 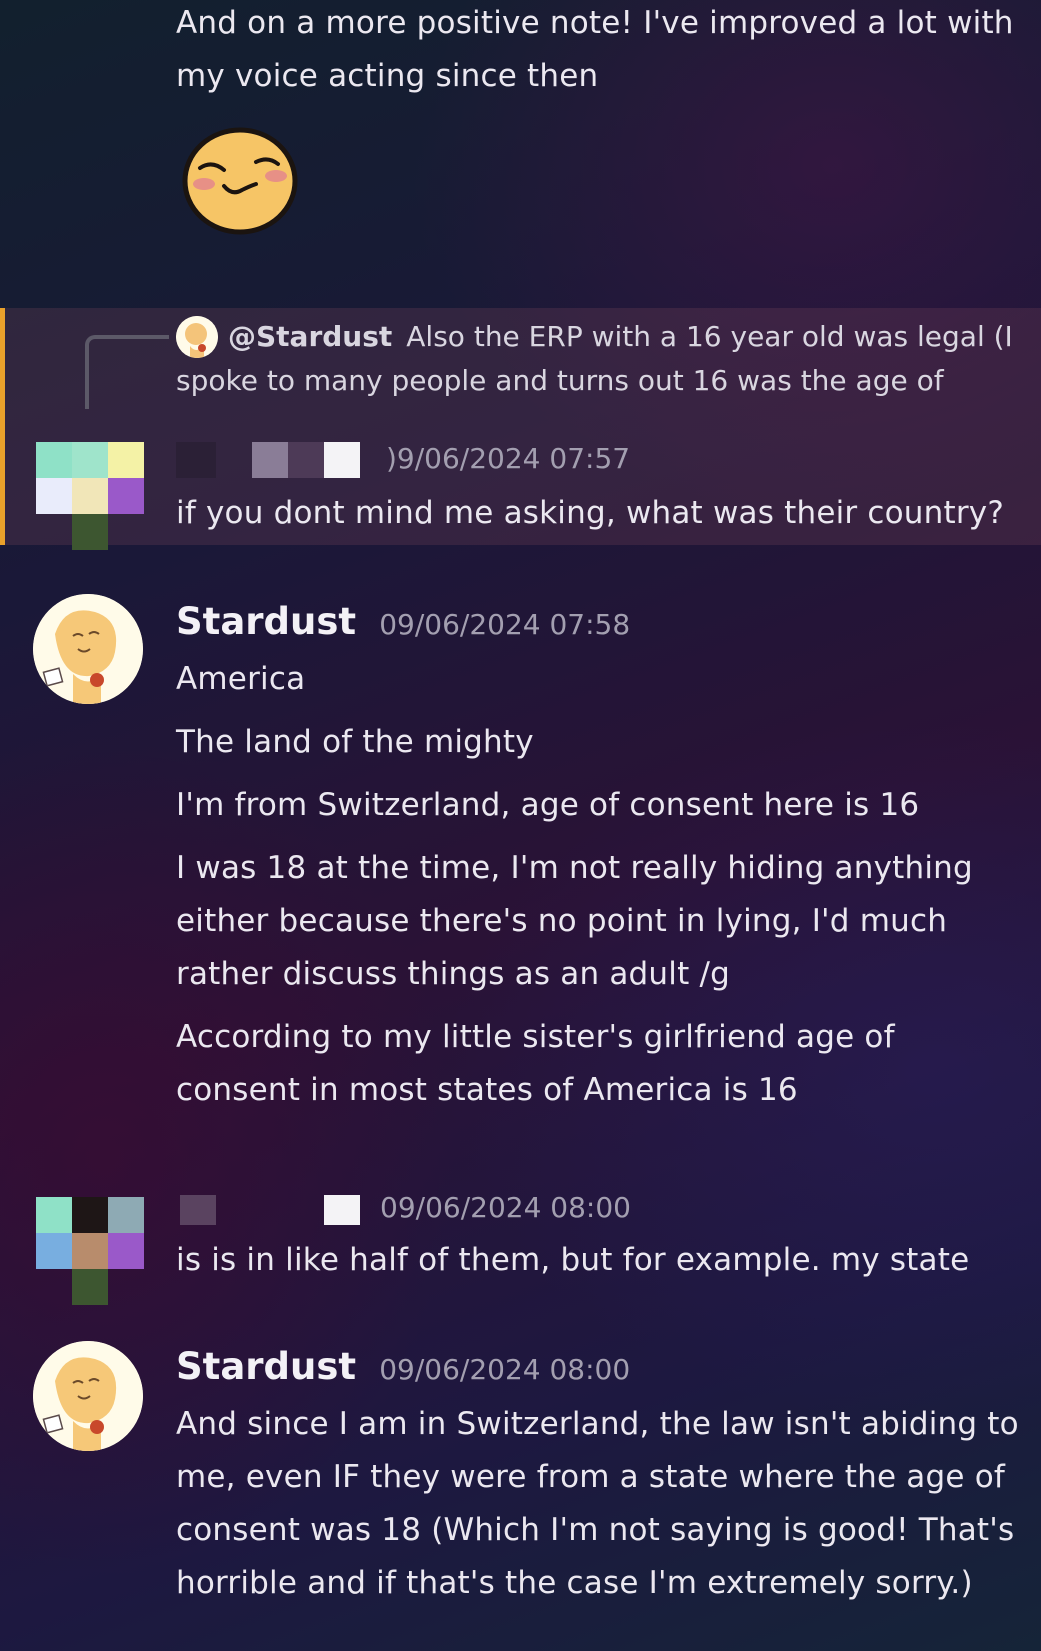 What do you see at coordinates (127, 372) in the screenshot?
I see `reply-spine` at bounding box center [127, 372].